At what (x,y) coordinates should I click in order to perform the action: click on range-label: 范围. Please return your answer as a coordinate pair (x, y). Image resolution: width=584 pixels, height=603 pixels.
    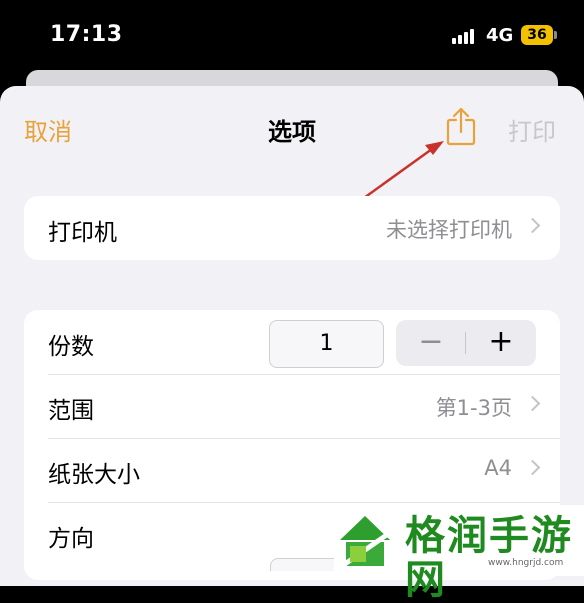
    Looking at the image, I should click on (71, 411).